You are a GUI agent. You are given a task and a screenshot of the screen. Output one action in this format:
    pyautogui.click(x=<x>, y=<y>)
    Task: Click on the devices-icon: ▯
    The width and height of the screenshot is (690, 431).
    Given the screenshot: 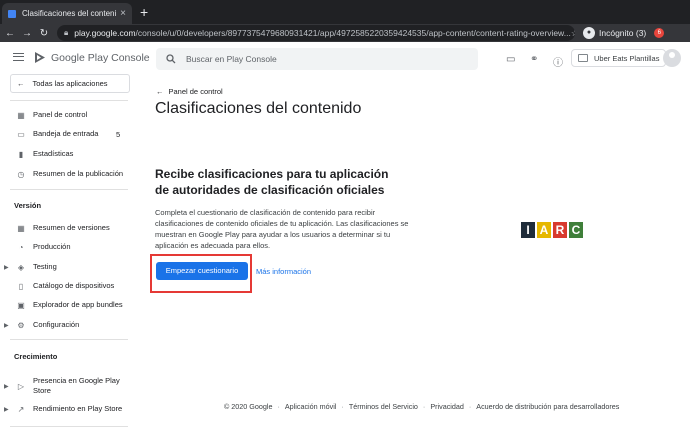 What is the action you would take?
    pyautogui.click(x=21, y=286)
    